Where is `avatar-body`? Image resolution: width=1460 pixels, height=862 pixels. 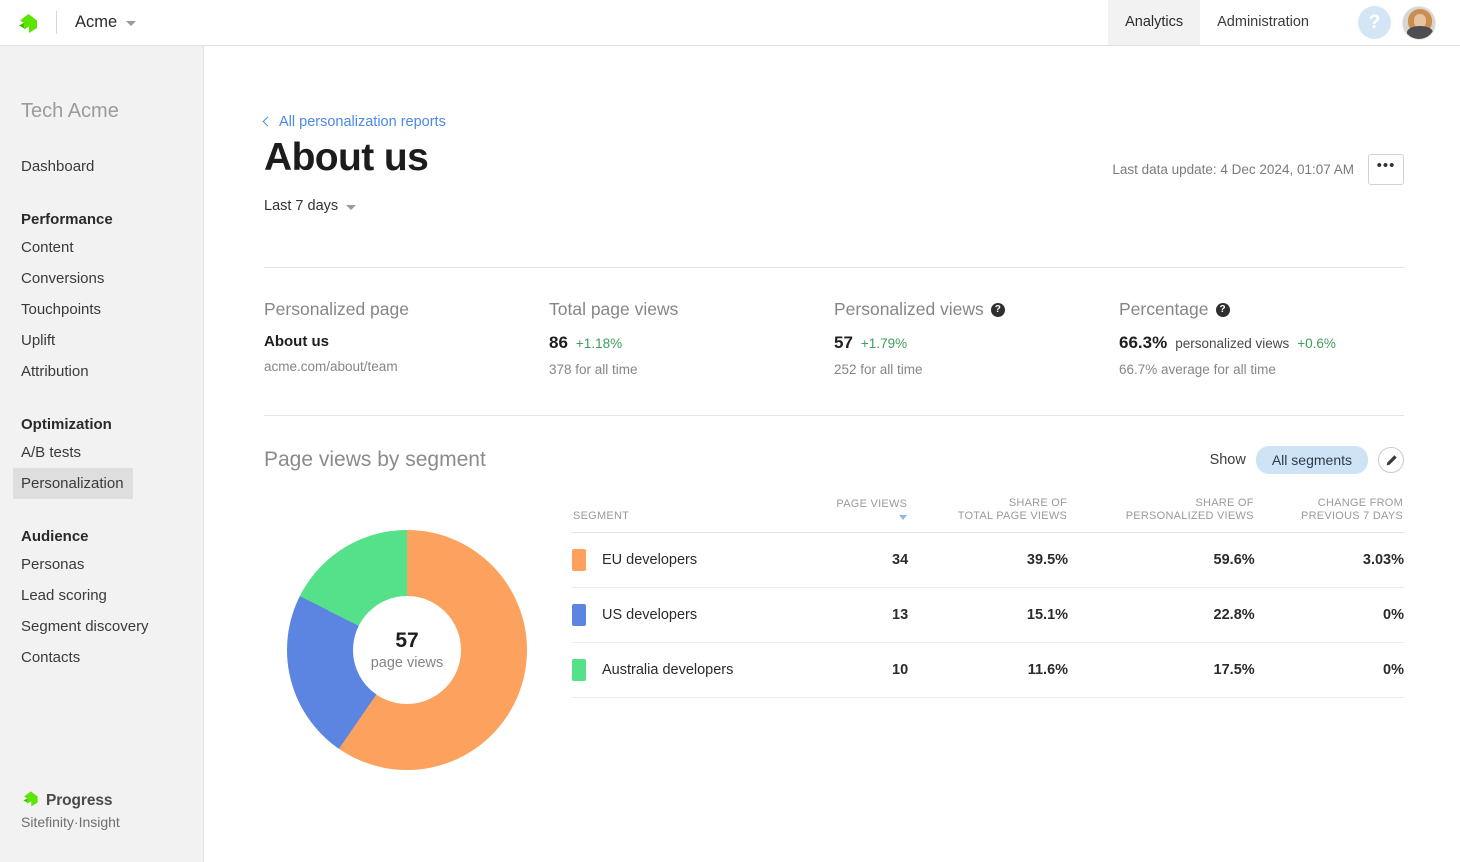 avatar-body is located at coordinates (1420, 32).